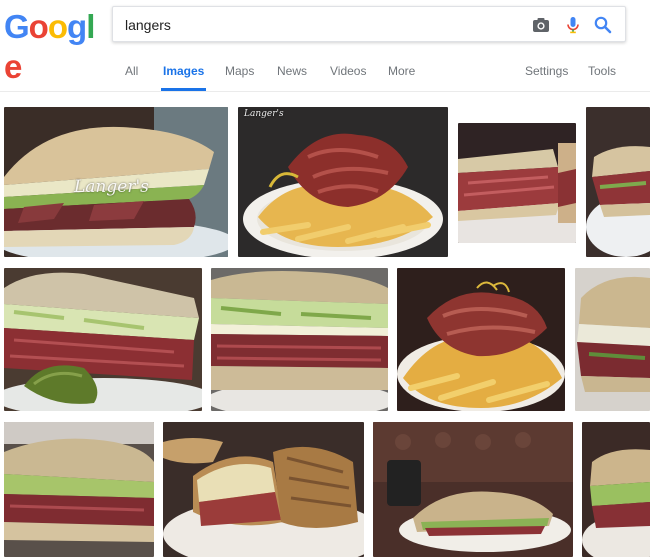  I want to click on image-result-sandwich-edge, so click(616, 489).